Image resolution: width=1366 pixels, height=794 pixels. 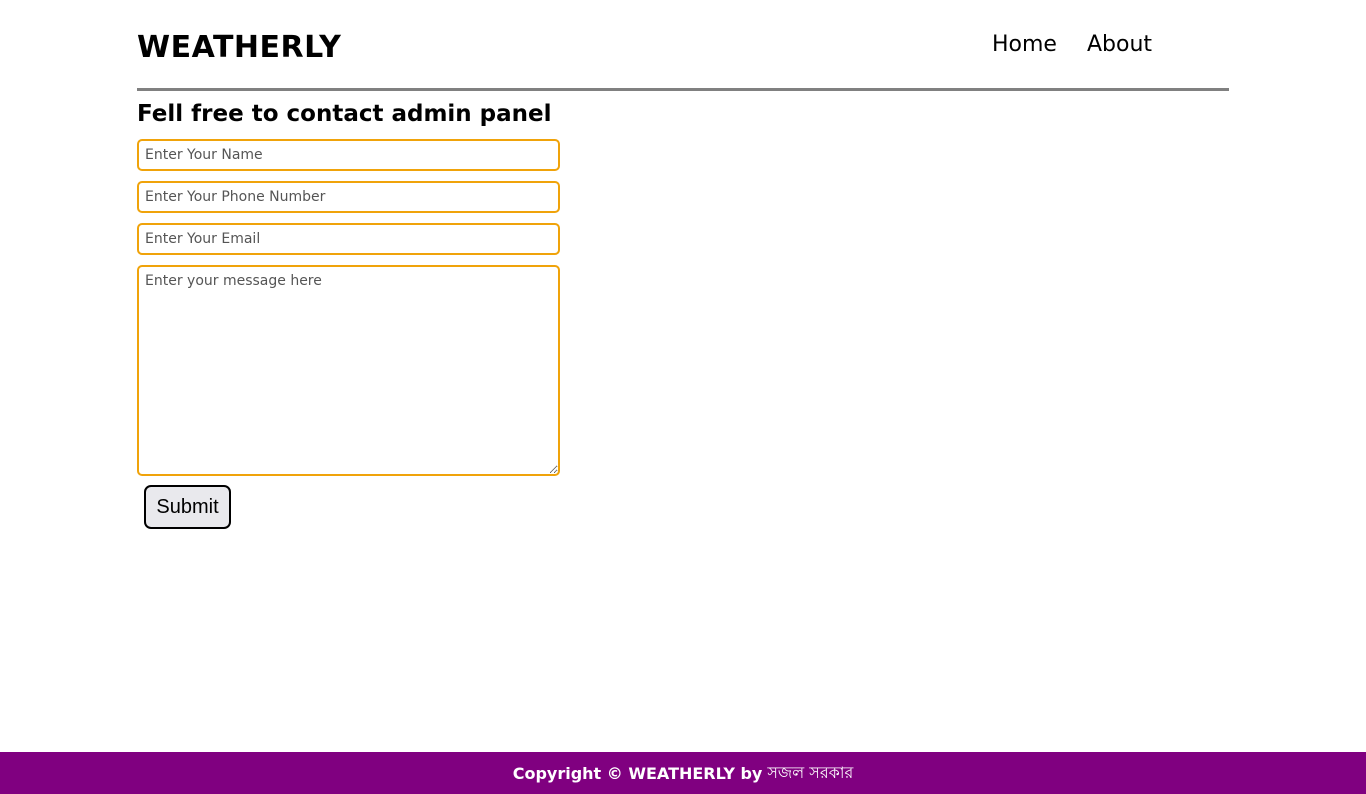 What do you see at coordinates (348, 370) in the screenshot?
I see `message-textarea` at bounding box center [348, 370].